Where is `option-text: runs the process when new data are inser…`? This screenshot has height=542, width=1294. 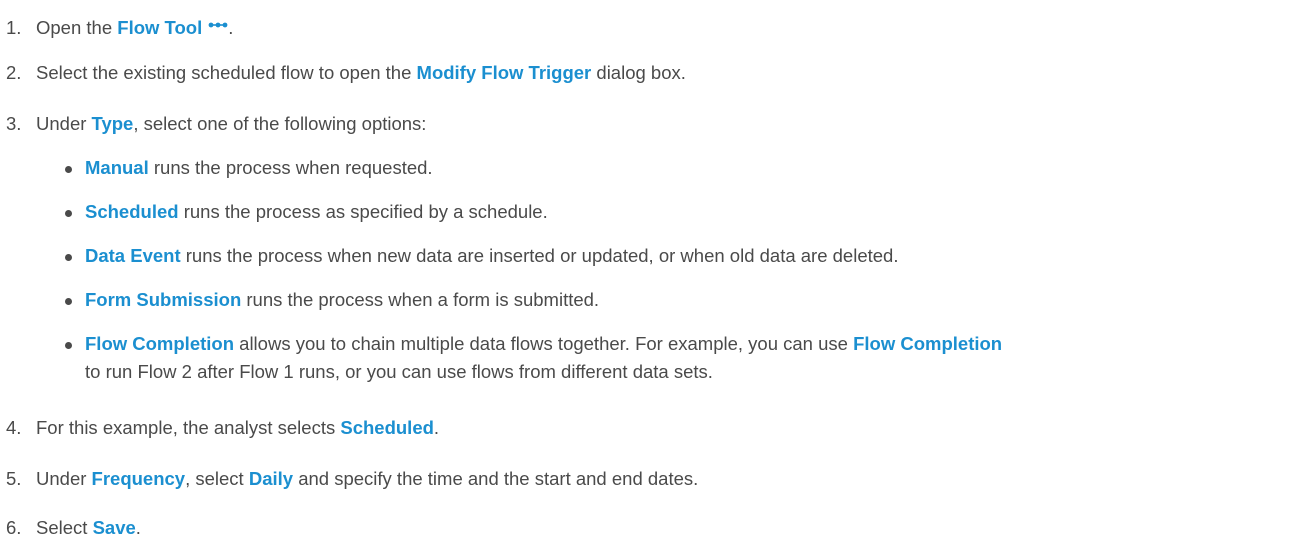 option-text: runs the process when new data are inser… is located at coordinates (539, 255).